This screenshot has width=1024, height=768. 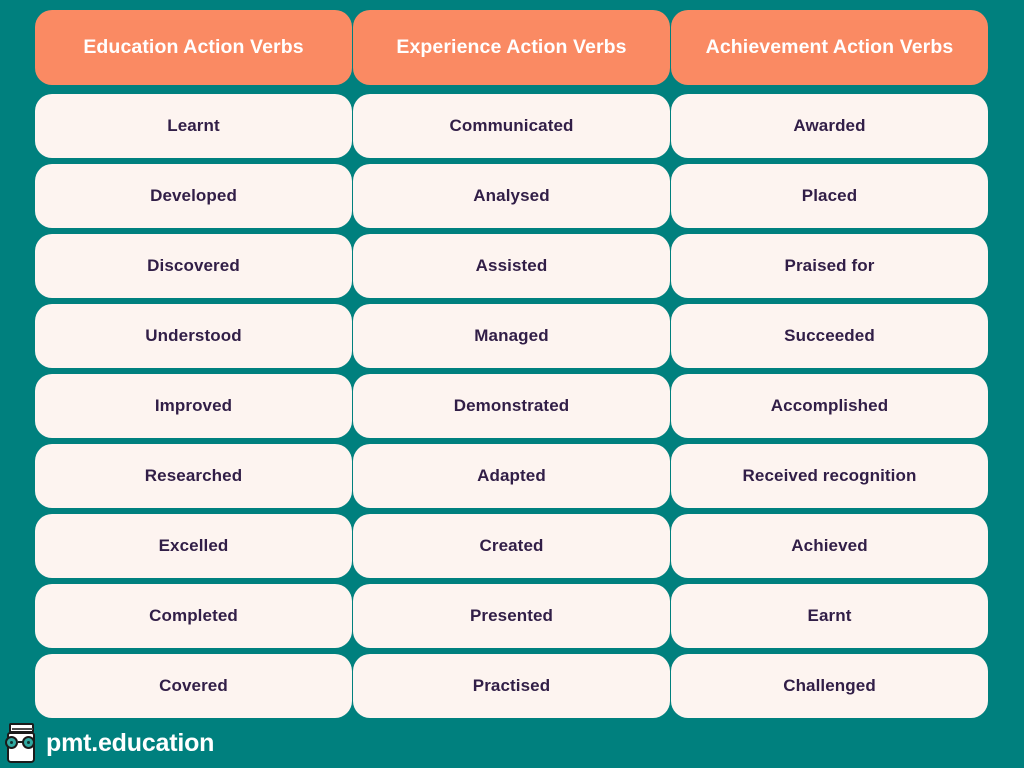 I want to click on verb-card: Awarded, so click(x=829, y=126).